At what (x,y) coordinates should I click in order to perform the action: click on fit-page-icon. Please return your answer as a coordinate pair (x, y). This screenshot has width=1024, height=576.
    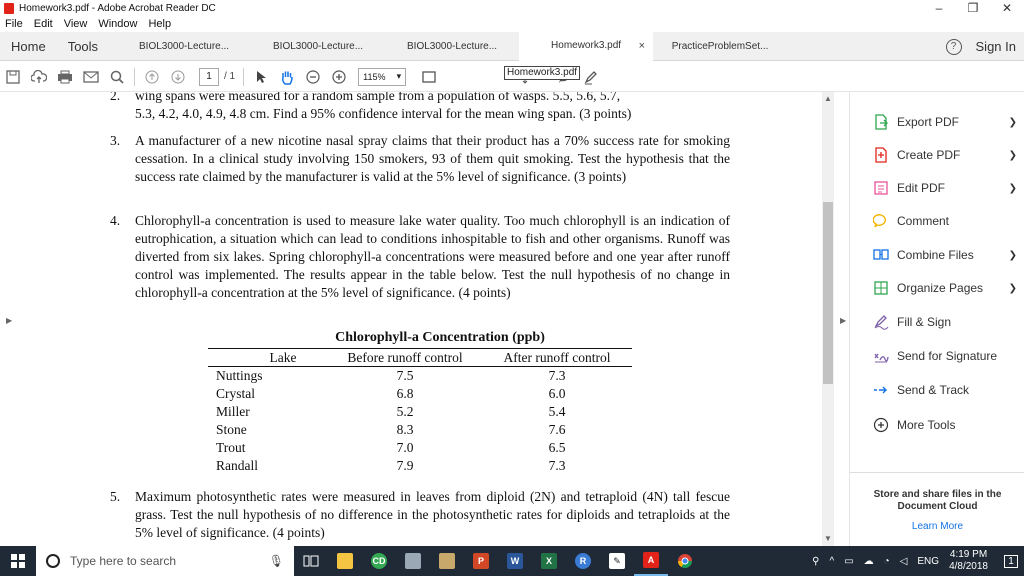
    Looking at the image, I should click on (429, 77).